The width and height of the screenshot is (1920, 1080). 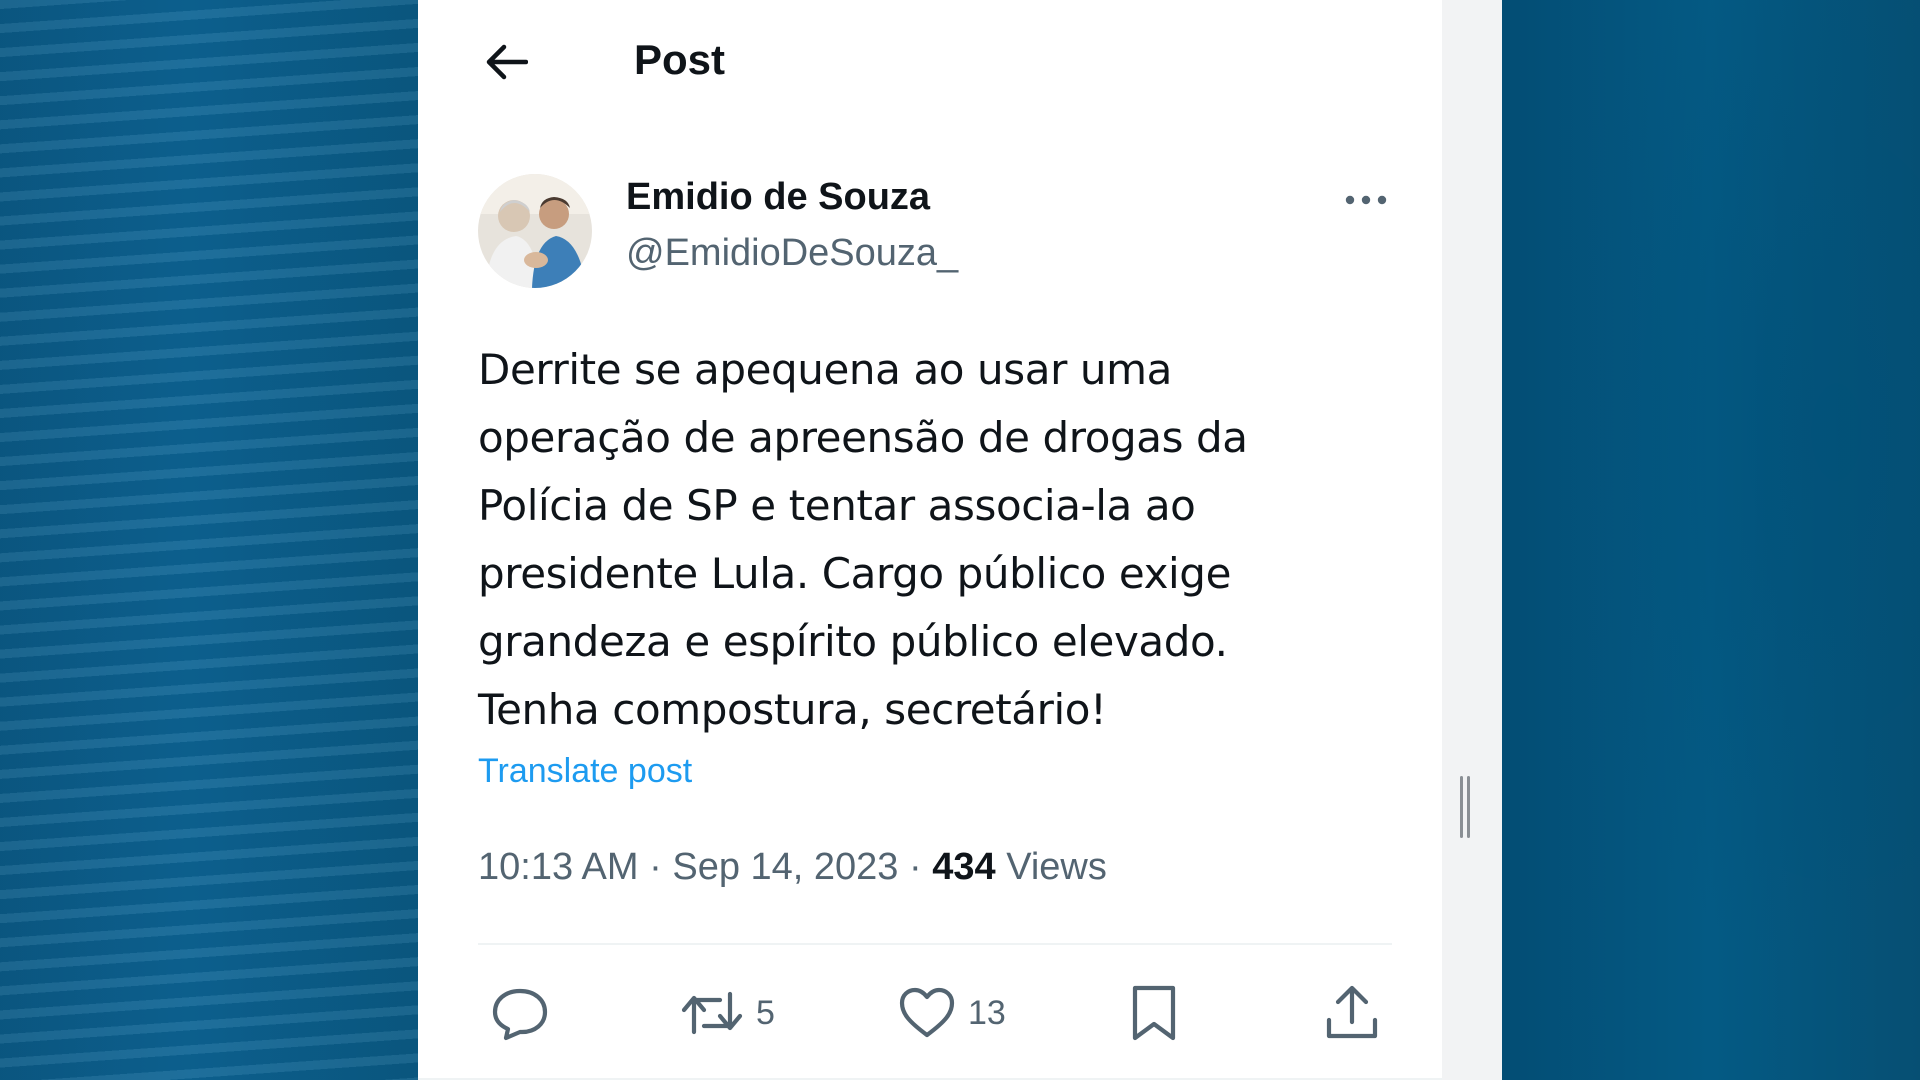 I want to click on reply-button, so click(x=526, y=1013).